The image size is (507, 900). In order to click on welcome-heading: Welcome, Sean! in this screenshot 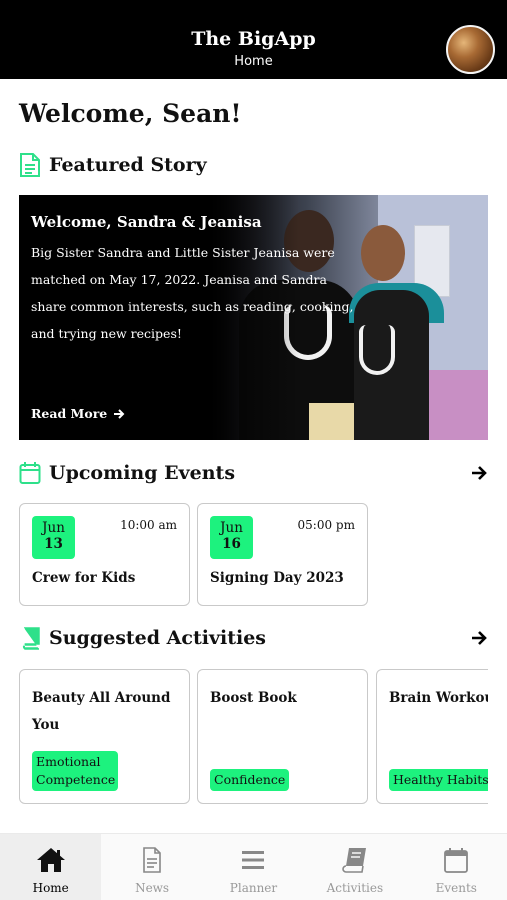, I will do `click(130, 113)`.